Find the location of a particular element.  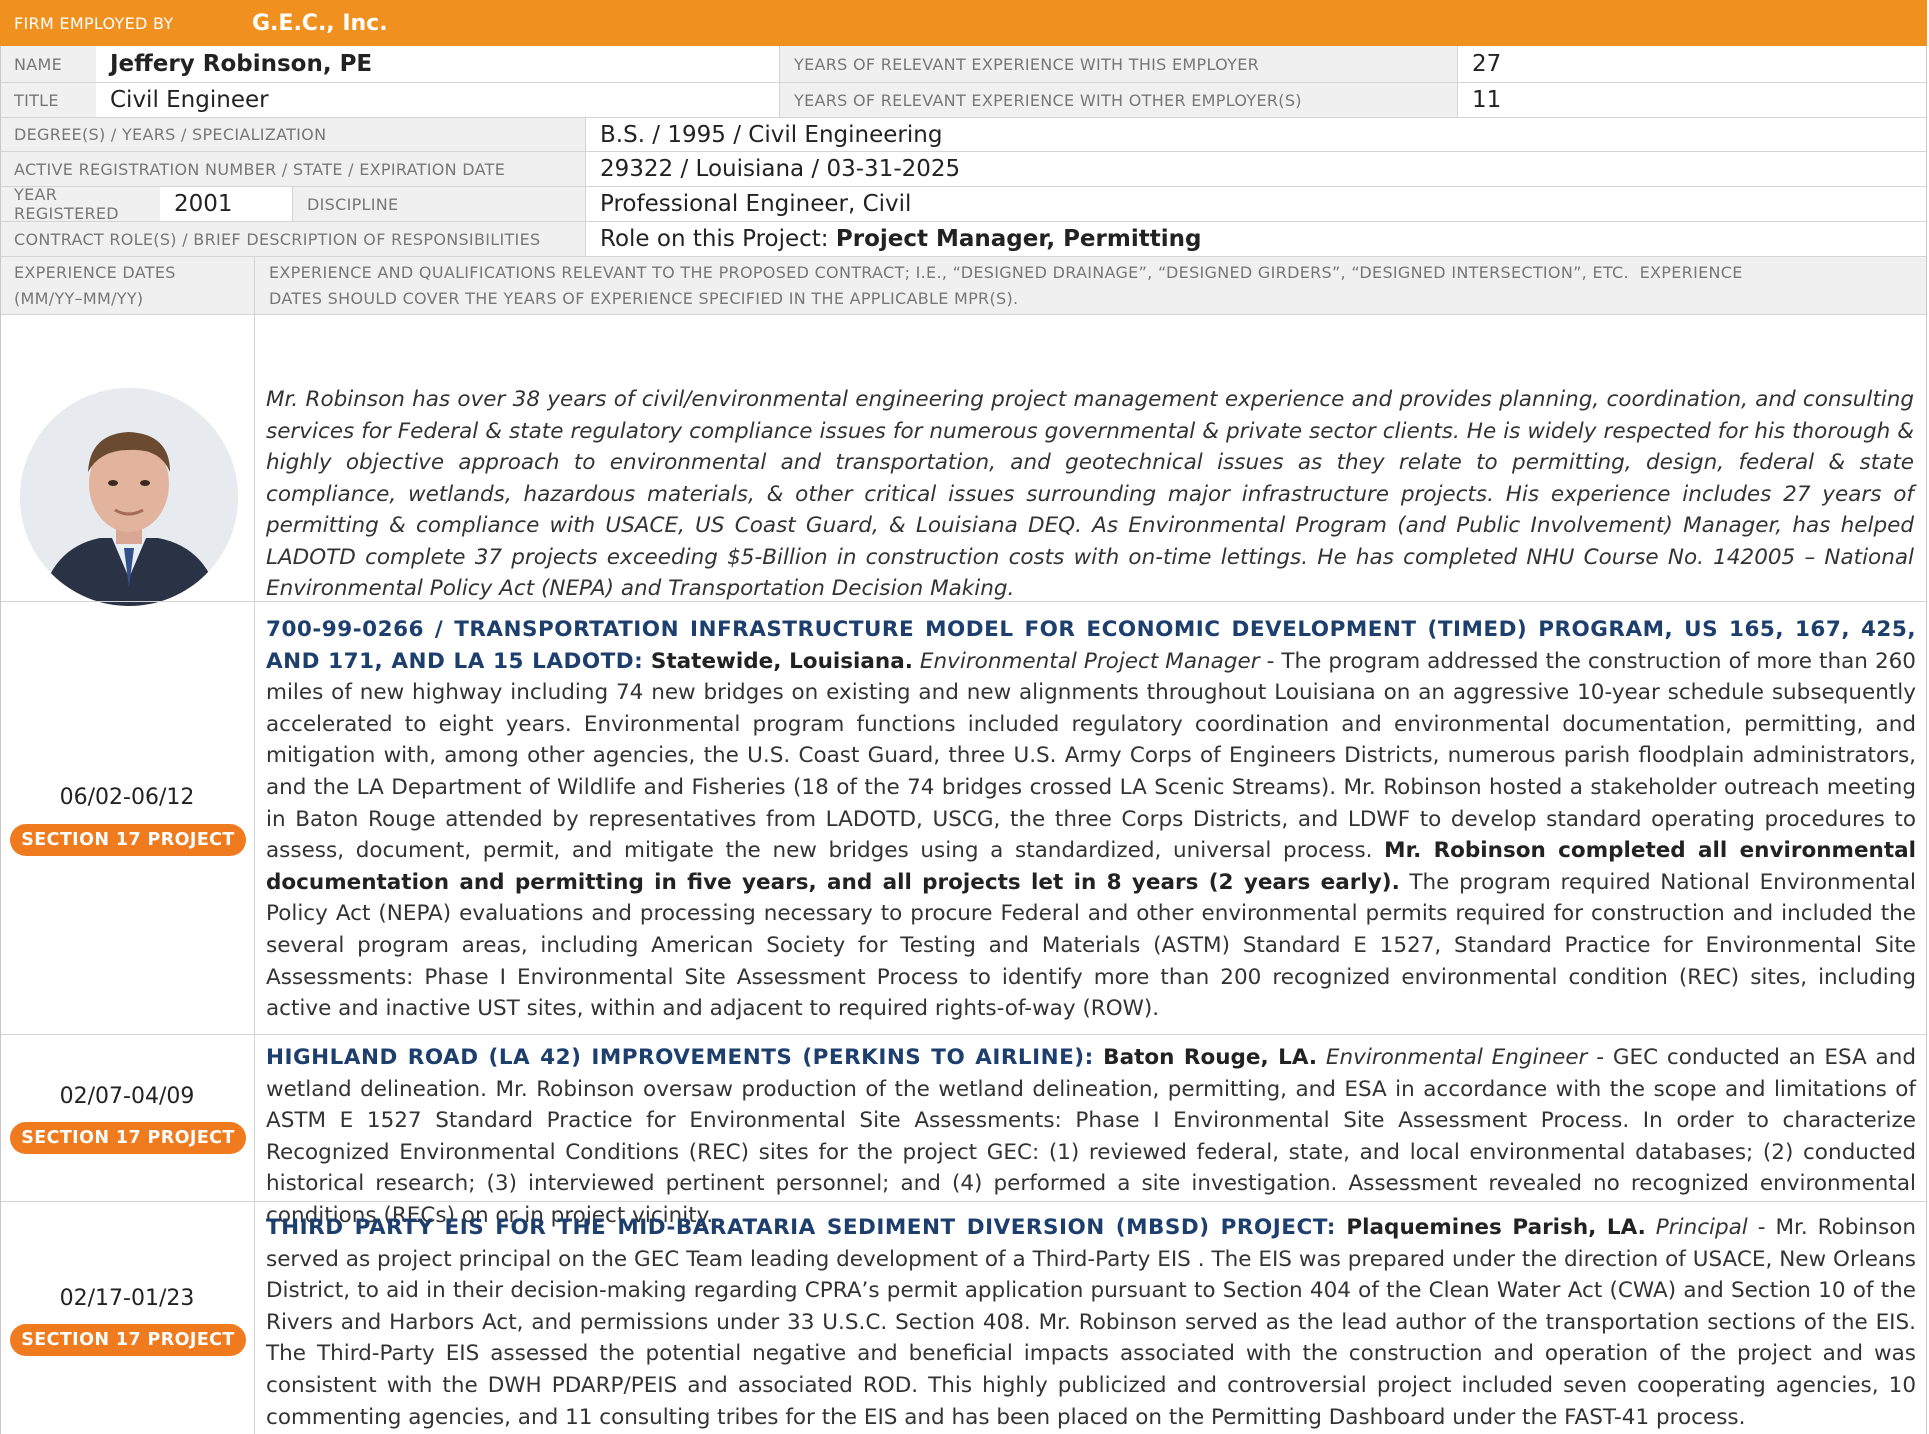

firm-label: FIRM EMPLOYED BY is located at coordinates (94, 23).